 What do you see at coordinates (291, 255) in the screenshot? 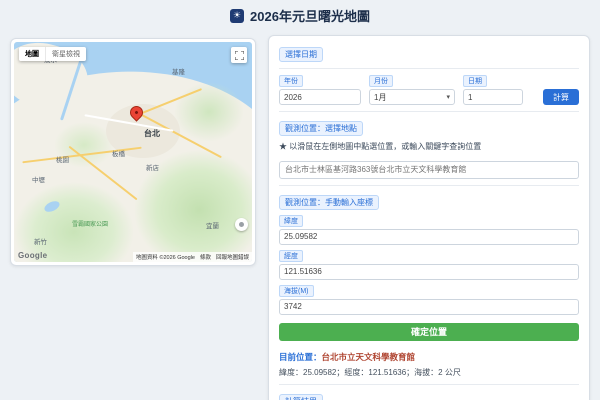
I see `longitude-label: 經度` at bounding box center [291, 255].